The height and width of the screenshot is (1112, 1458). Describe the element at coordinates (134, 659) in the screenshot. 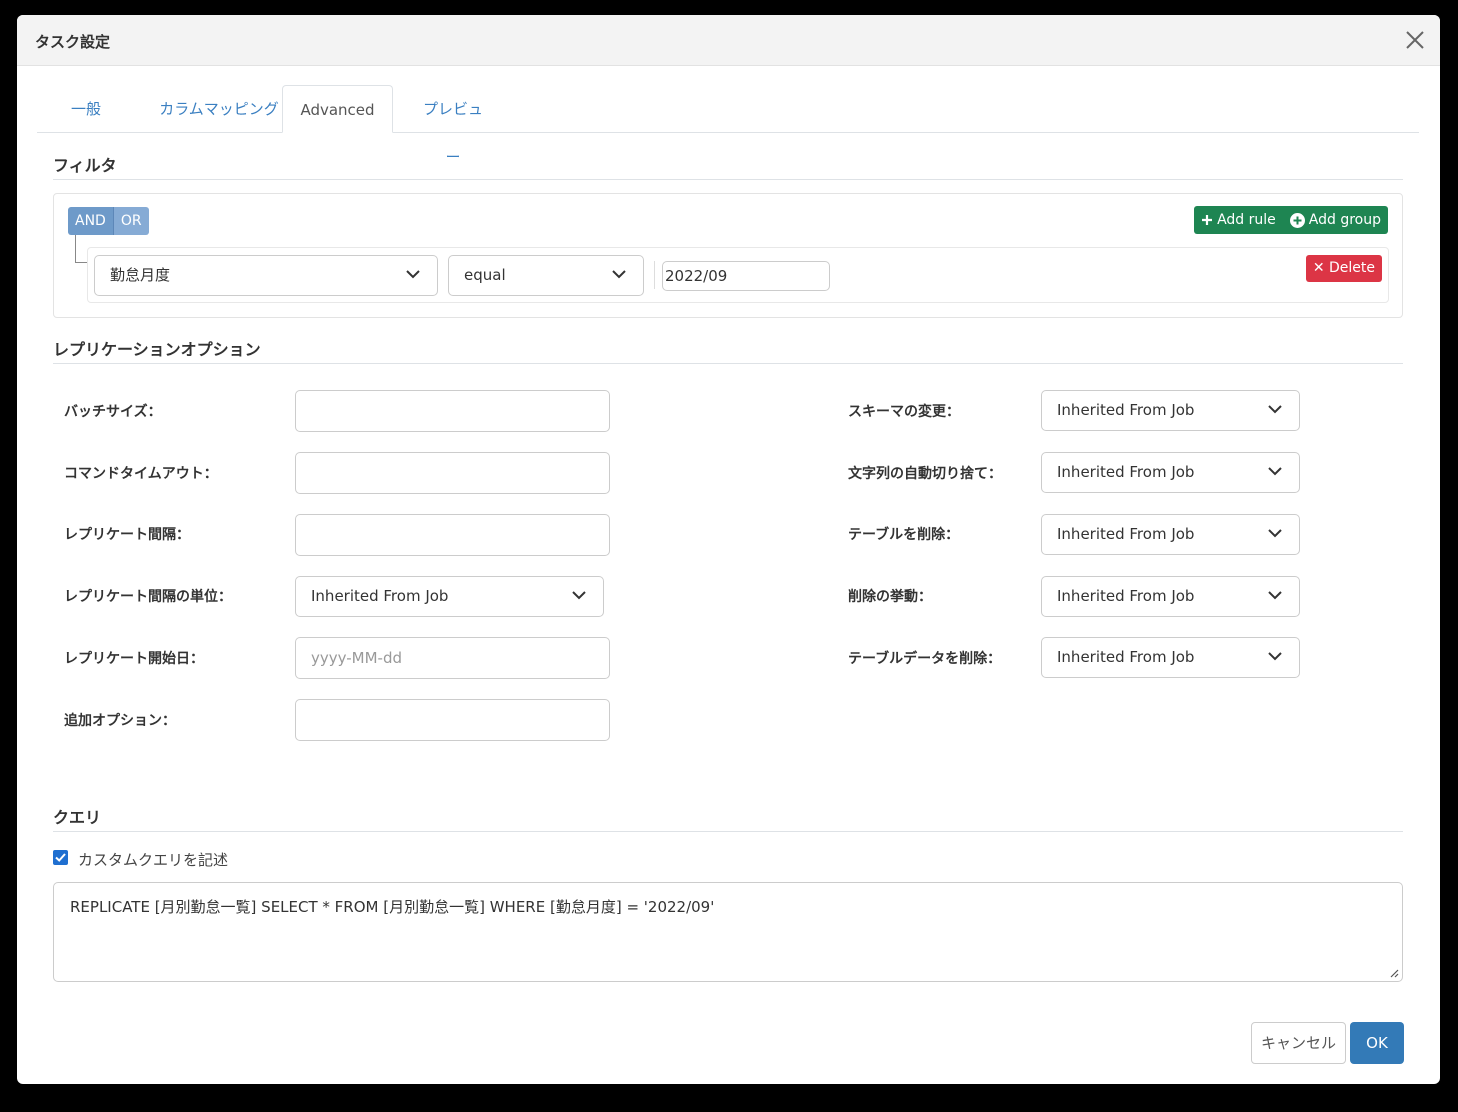

I see `replicate-start-date-label: レプリケート開始日：` at that location.